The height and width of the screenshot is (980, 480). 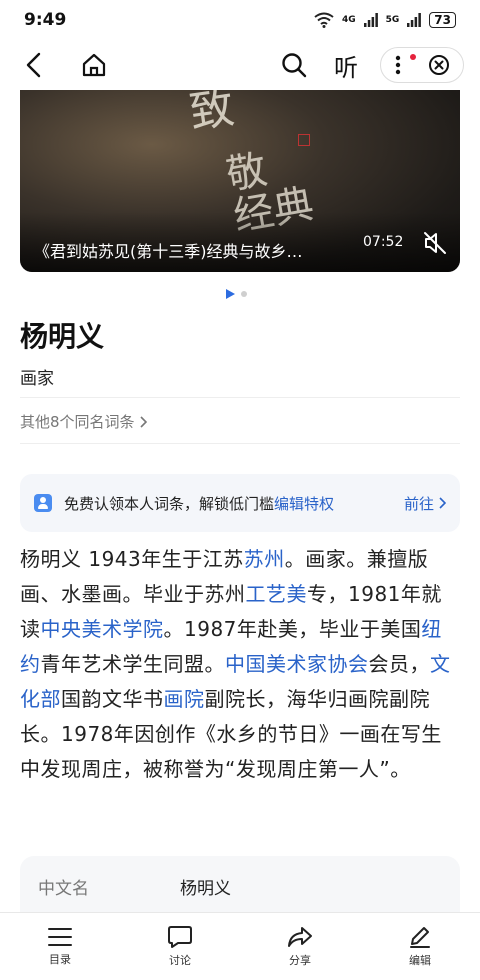 I want to click on summary-link-arts-crafts: 工艺美, so click(x=277, y=594).